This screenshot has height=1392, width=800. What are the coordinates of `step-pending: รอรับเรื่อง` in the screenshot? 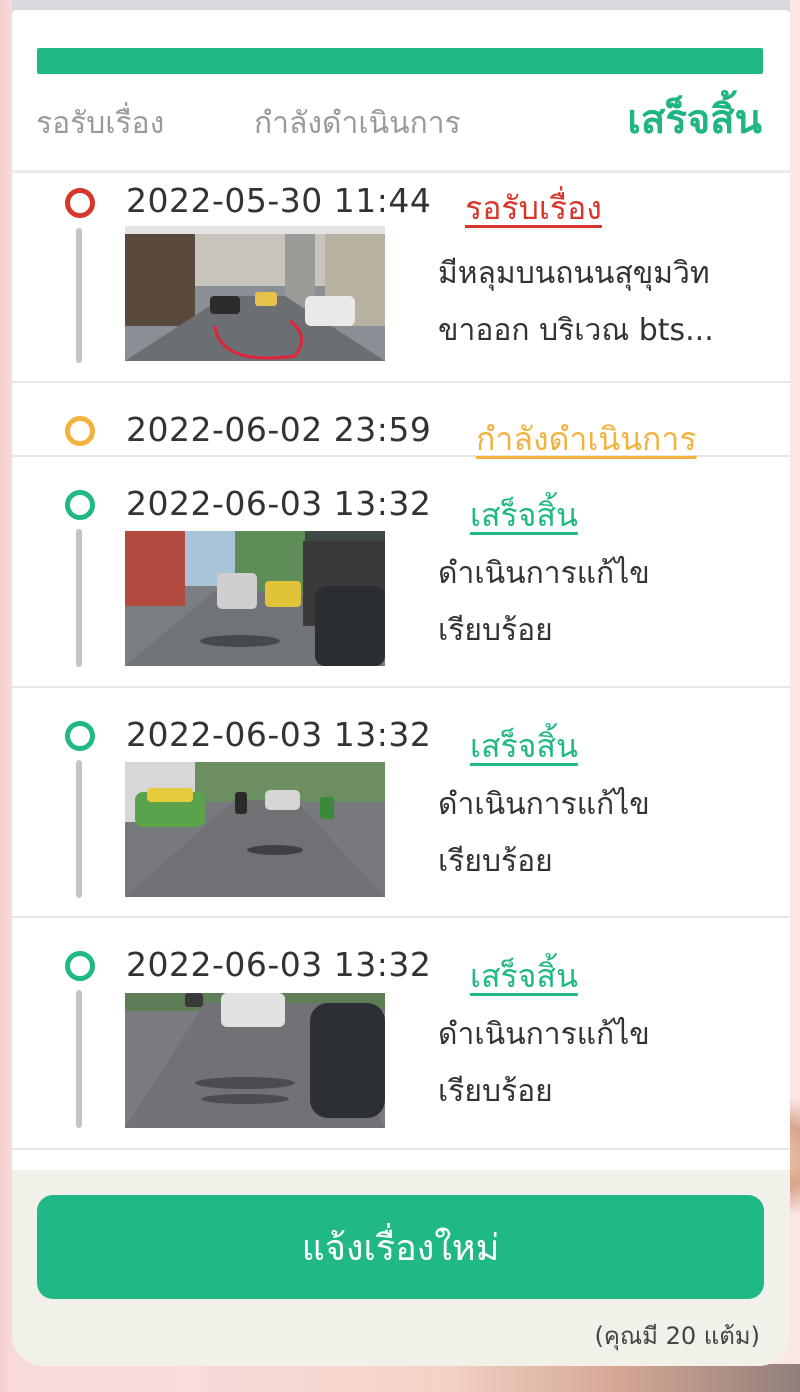 It's located at (100, 123).